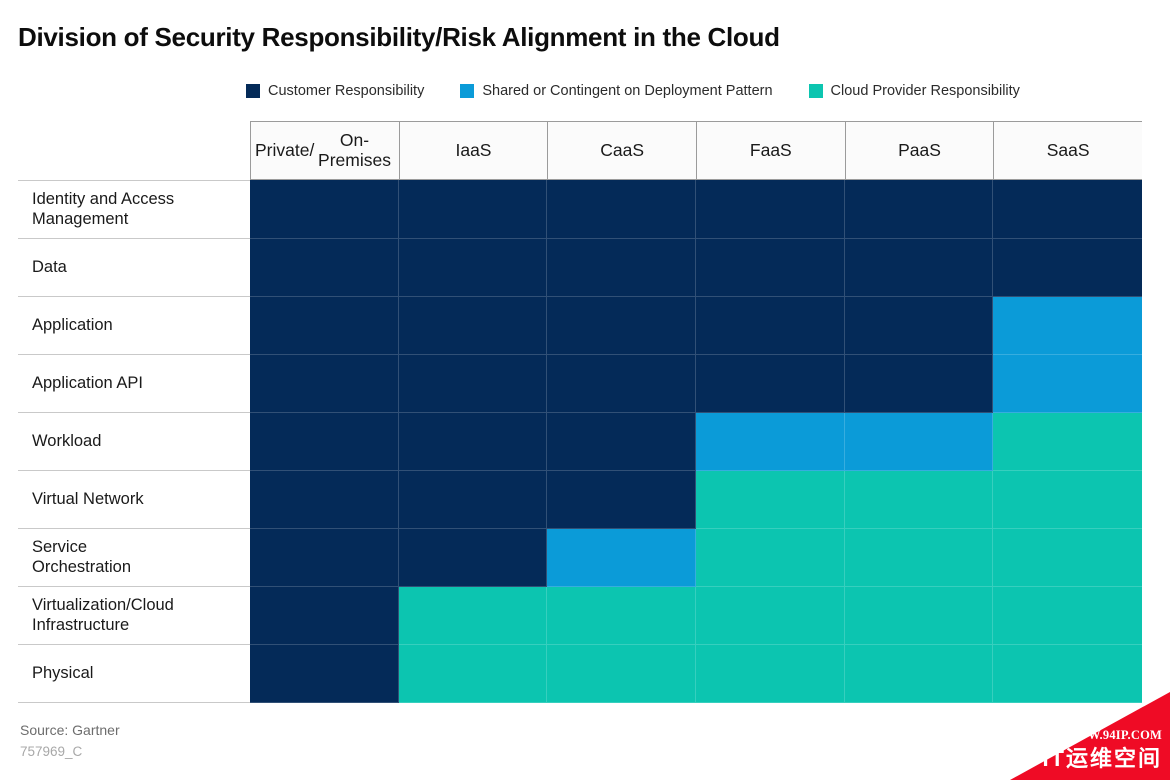 The image size is (1170, 780). I want to click on column-header-faas: FaaS, so click(770, 150).